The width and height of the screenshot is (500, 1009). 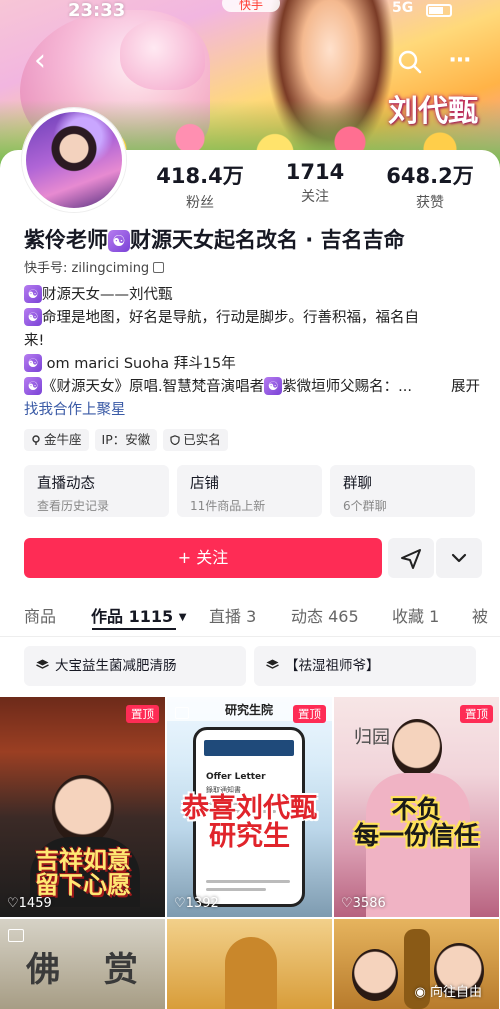 What do you see at coordinates (230, 318) in the screenshot?
I see `bio-line: 命理是地图，好名是导航，行动是脚步。行善积福，福名自` at bounding box center [230, 318].